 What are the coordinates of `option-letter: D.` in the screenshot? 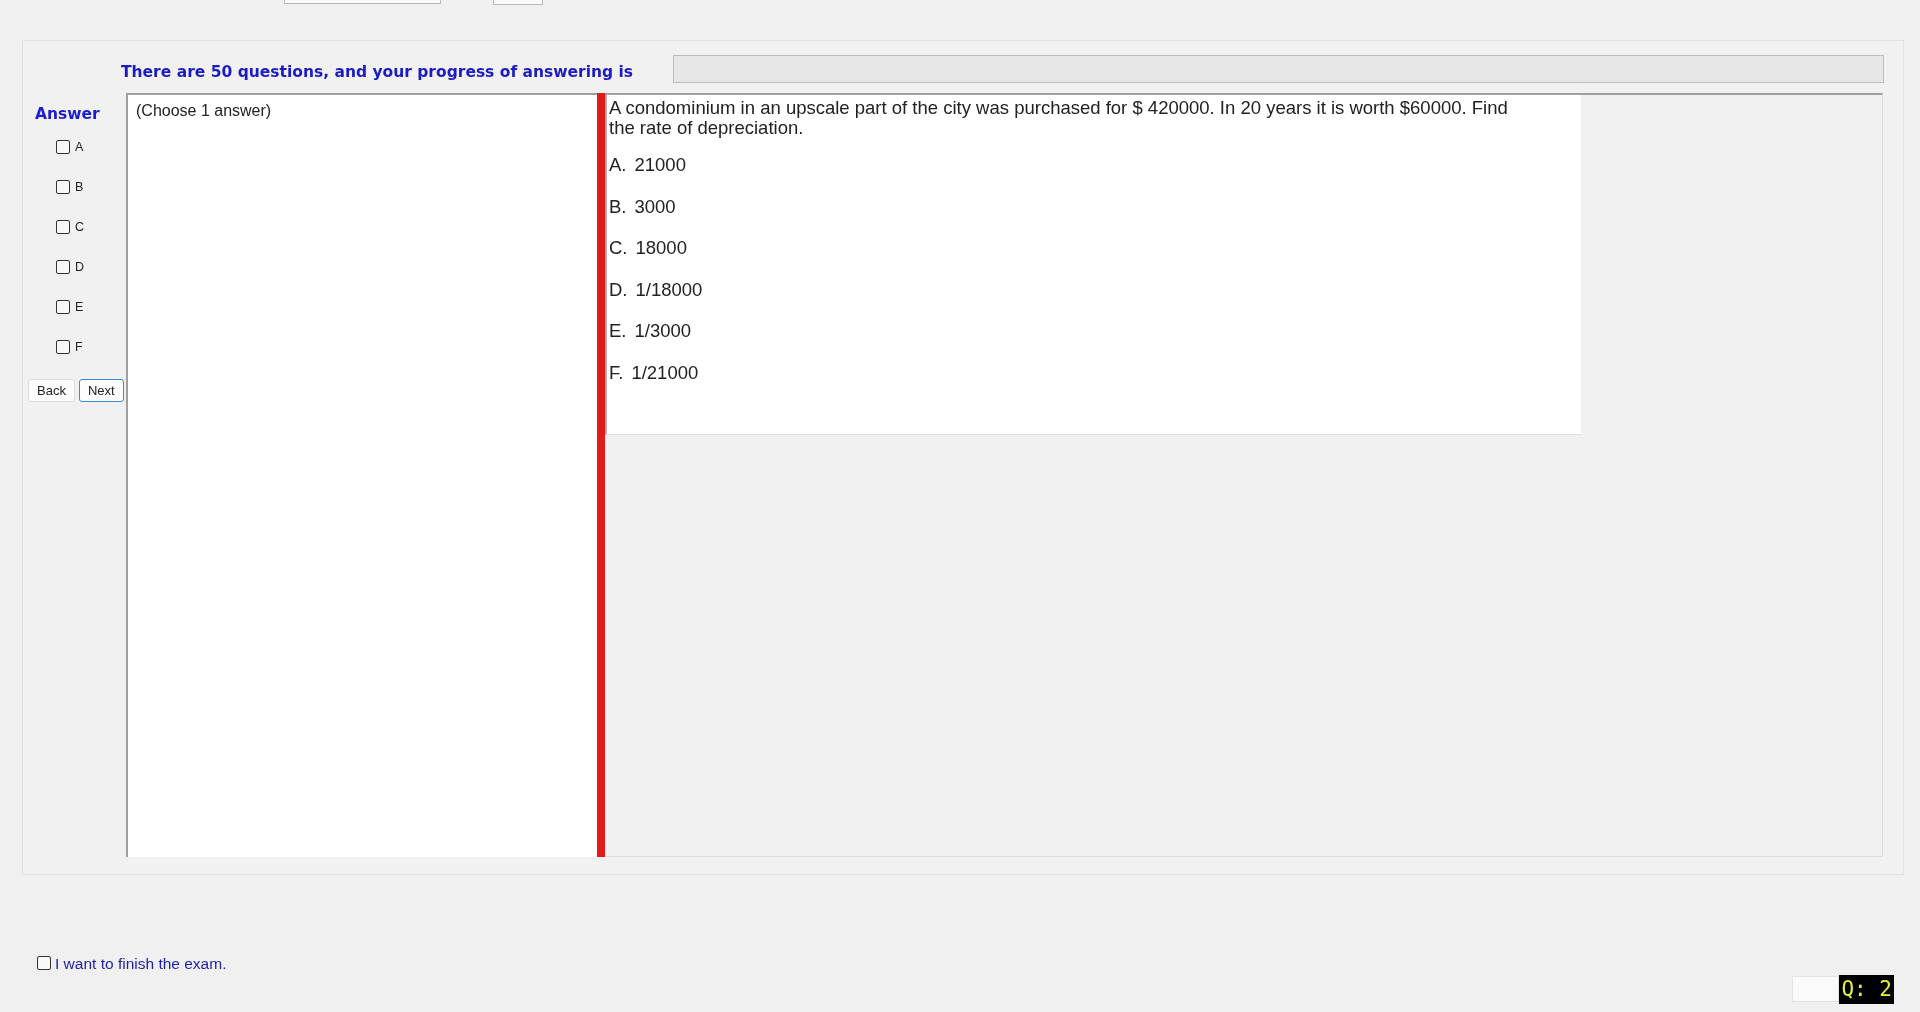 It's located at (618, 289).